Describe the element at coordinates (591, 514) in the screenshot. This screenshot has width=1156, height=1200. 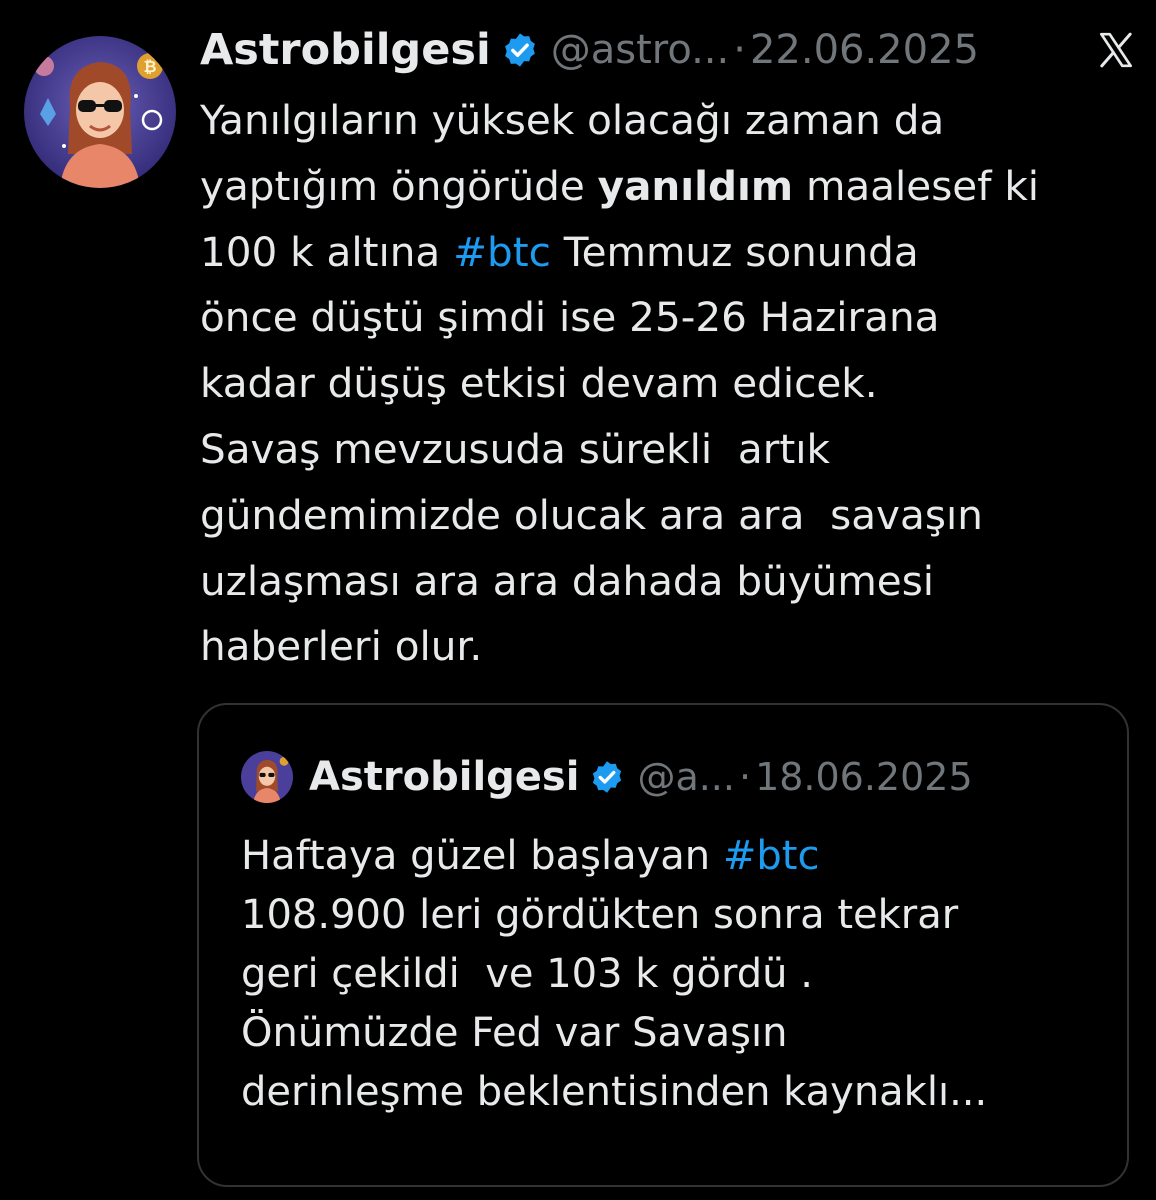
I see `tweet-text-line: gündemimizde olucak ara ara savaşın` at that location.